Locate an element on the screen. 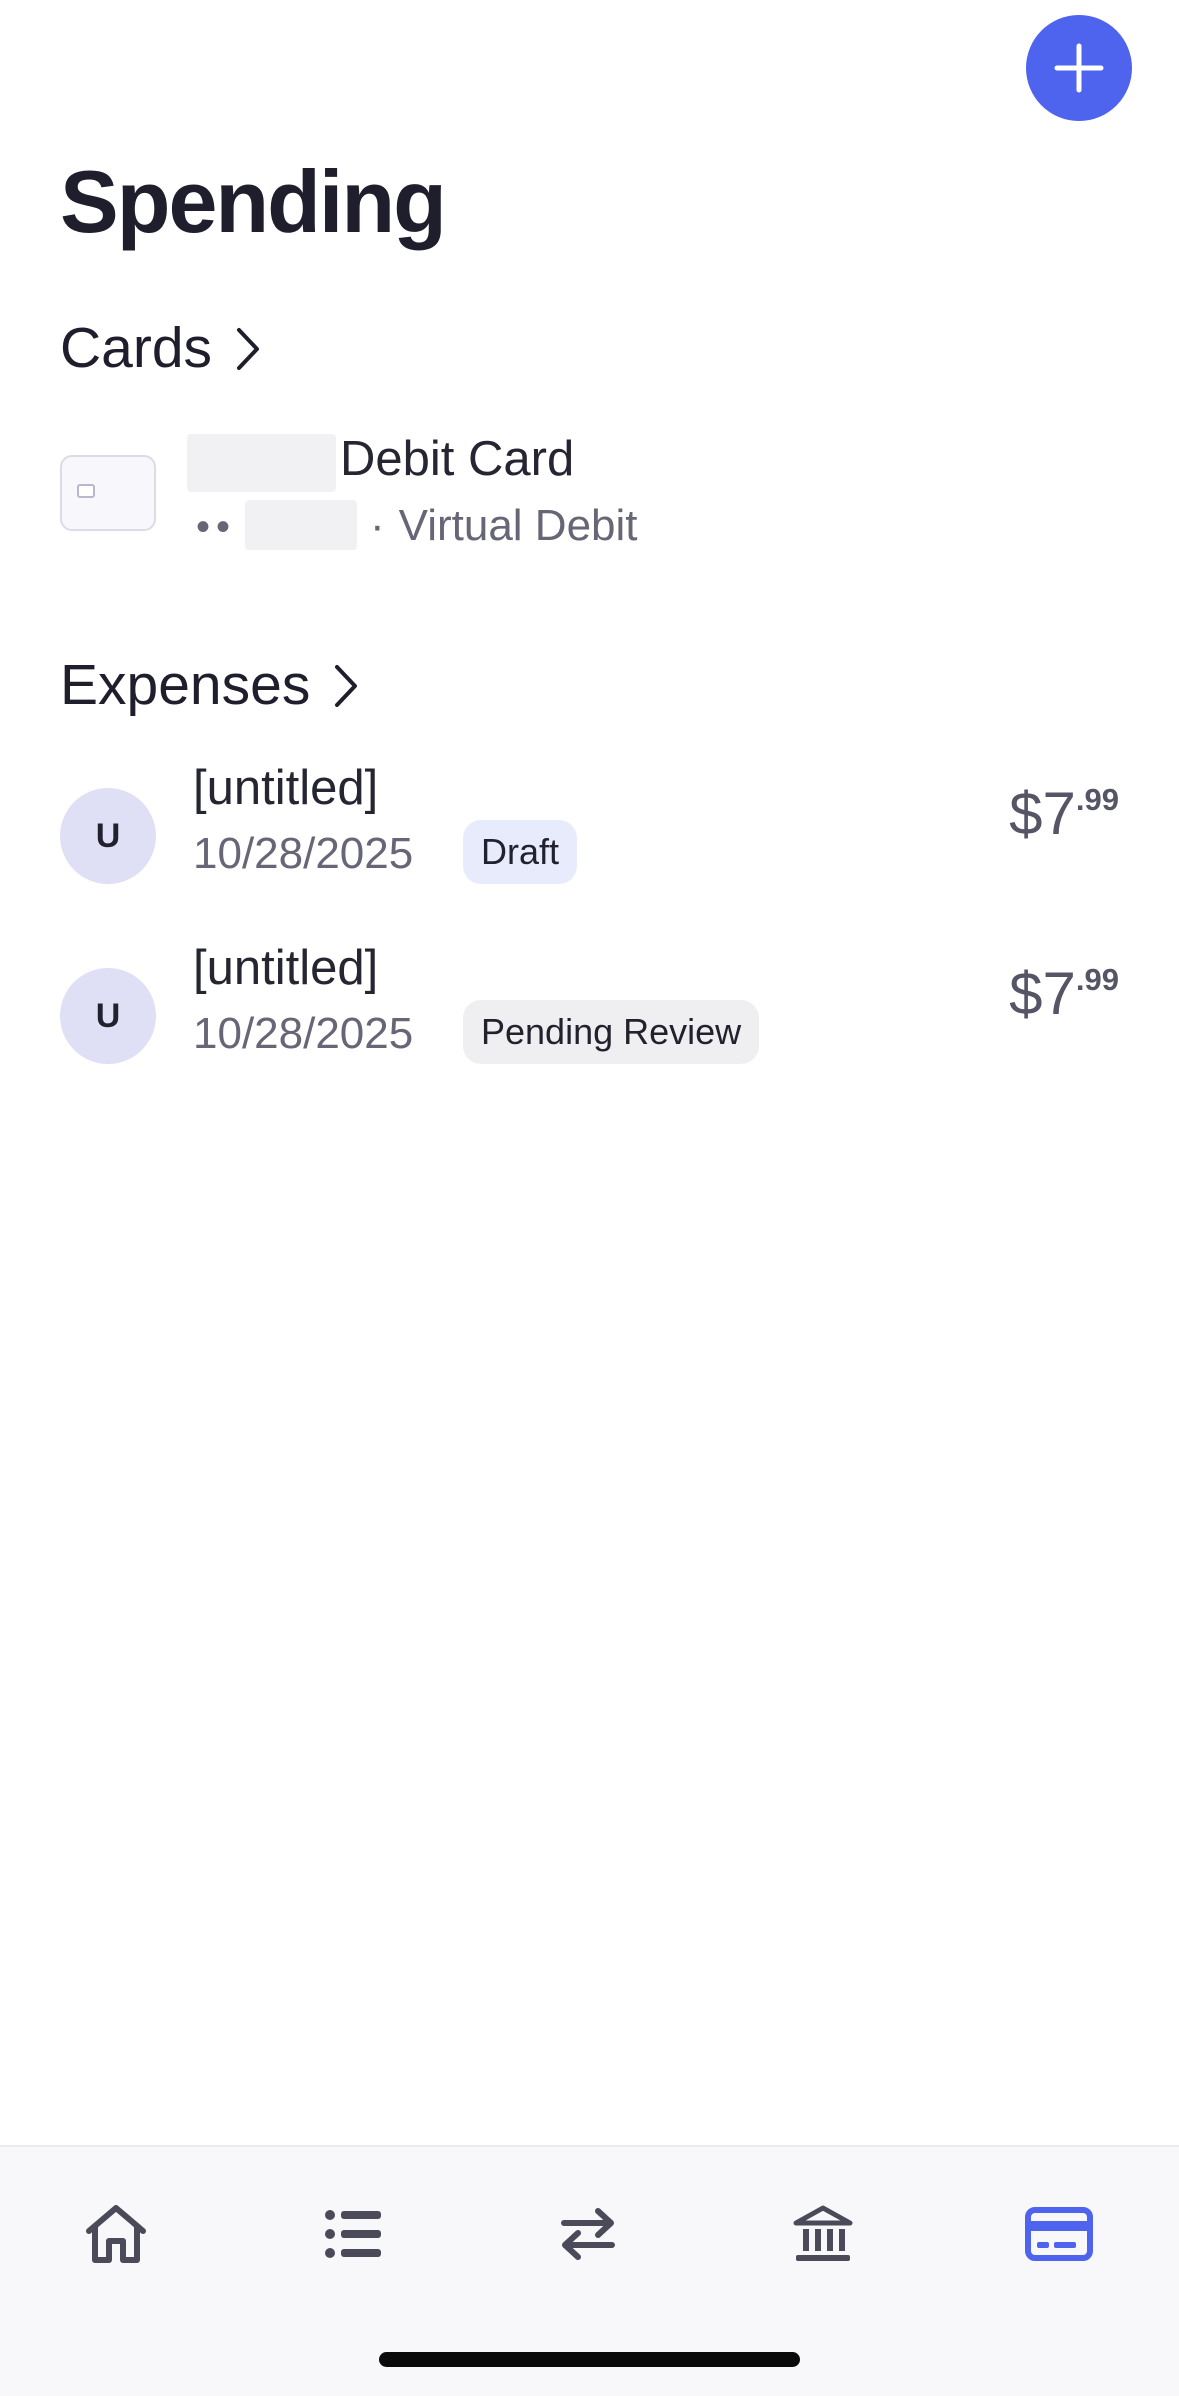 The height and width of the screenshot is (2396, 1179). home-icon is located at coordinates (116, 2234).